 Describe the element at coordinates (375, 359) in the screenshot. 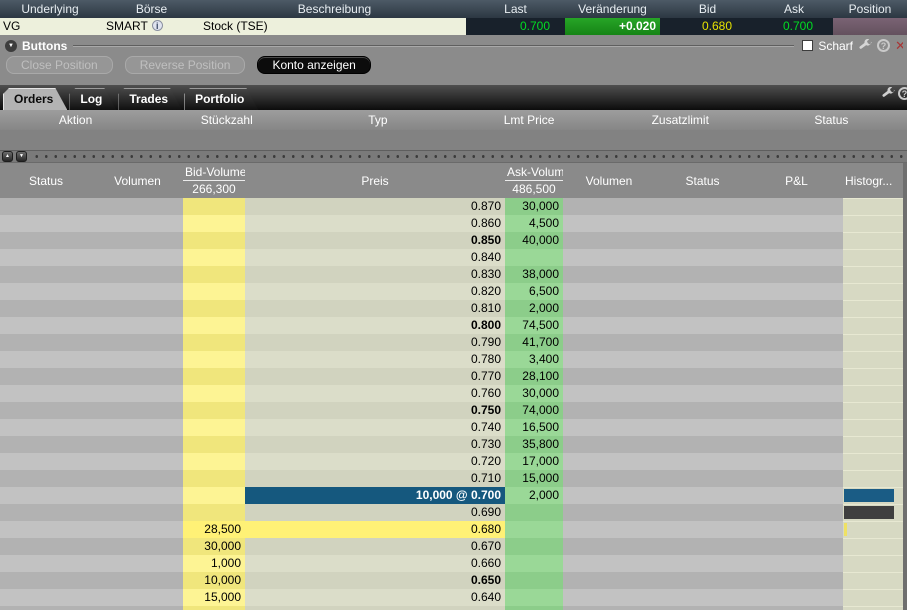

I see `ladder-price-cell: 0.780` at that location.